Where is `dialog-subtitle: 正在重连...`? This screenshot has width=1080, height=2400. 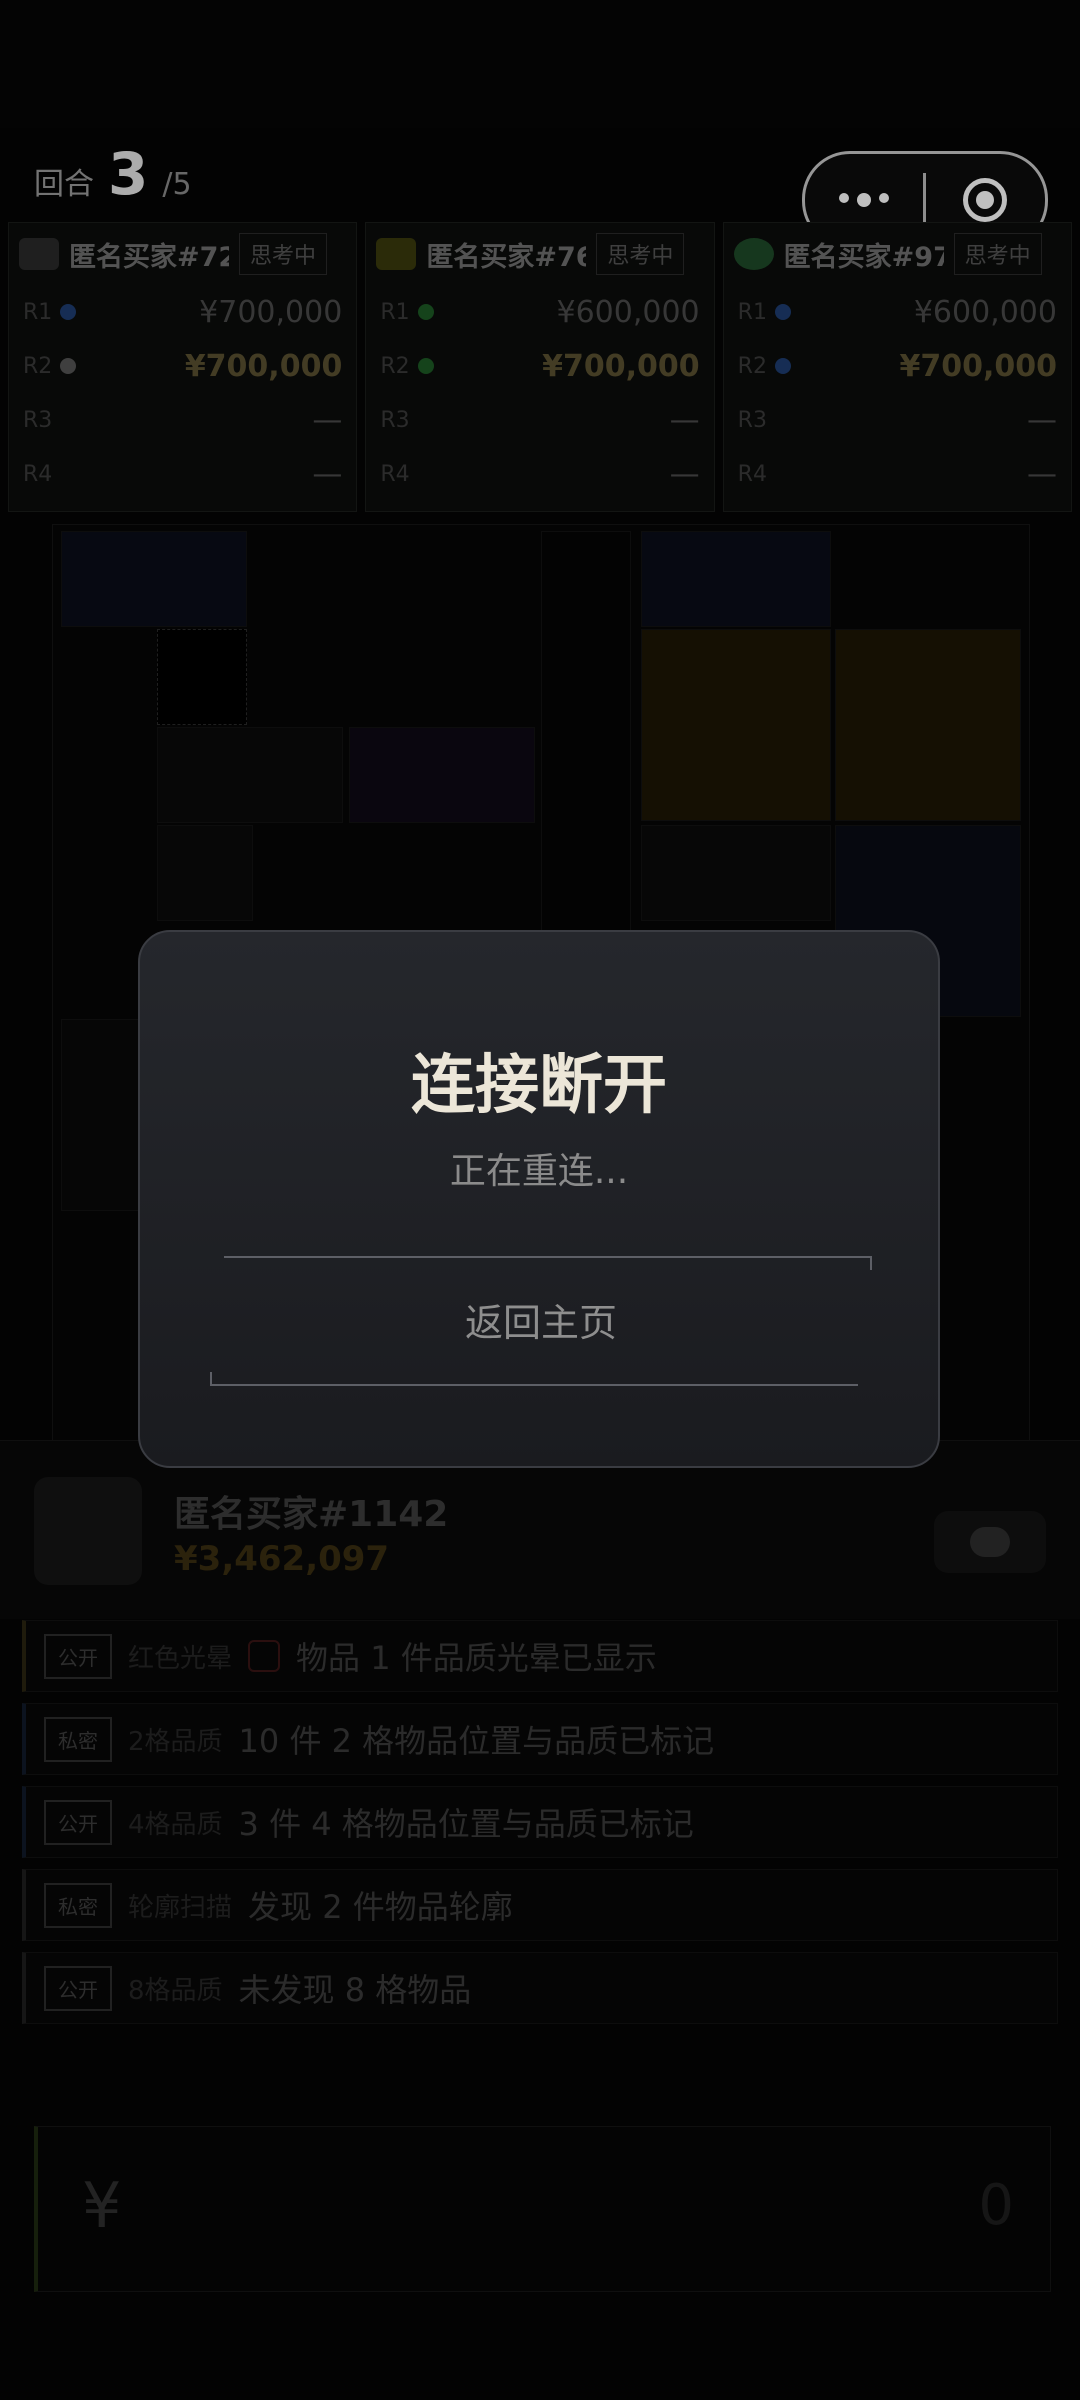 dialog-subtitle: 正在重连... is located at coordinates (539, 1171).